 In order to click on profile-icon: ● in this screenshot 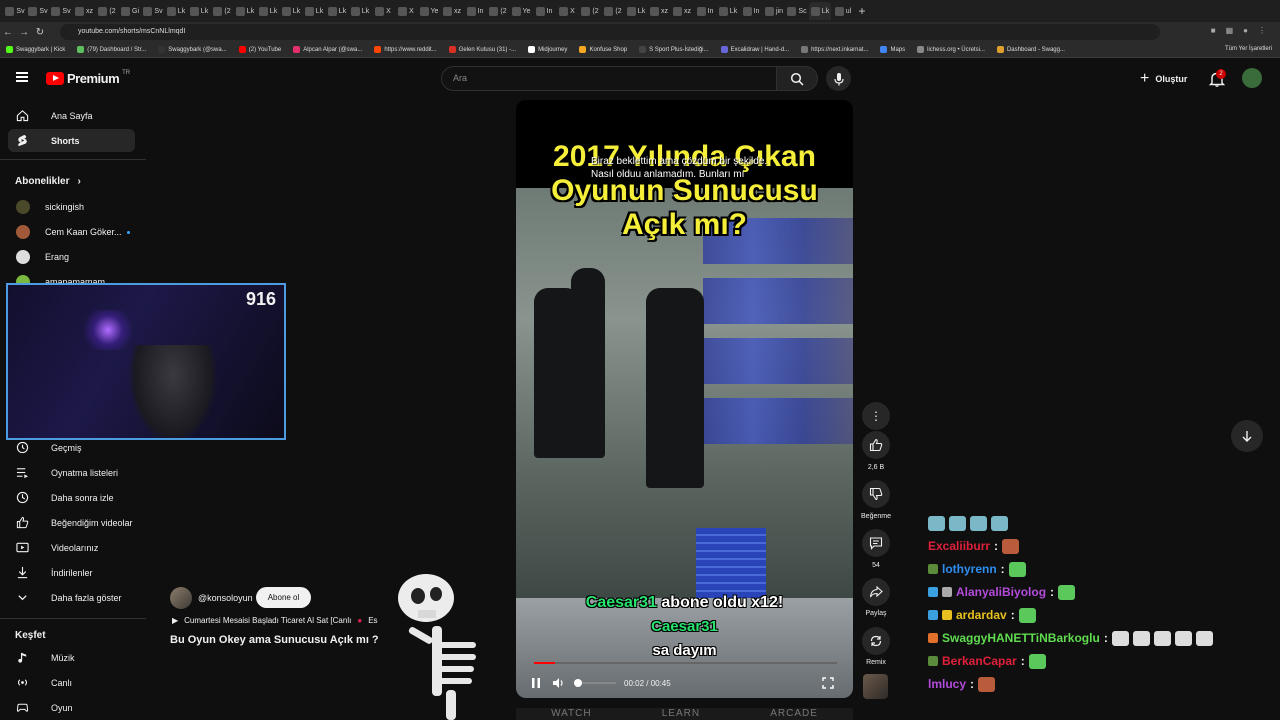, I will do `click(1245, 30)`.